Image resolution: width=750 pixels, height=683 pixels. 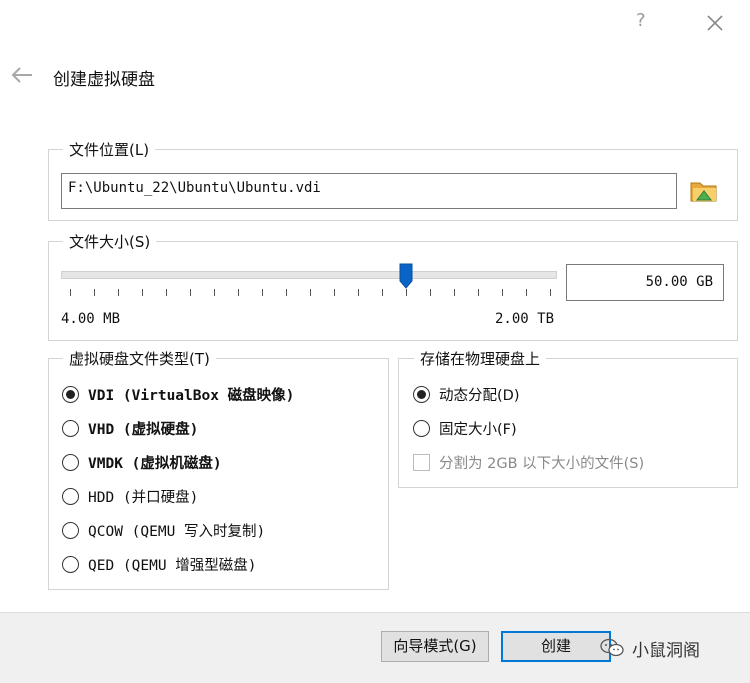 I want to click on checkbox-label: 分割为 2GB 以下大小的文件(S), so click(x=542, y=463).